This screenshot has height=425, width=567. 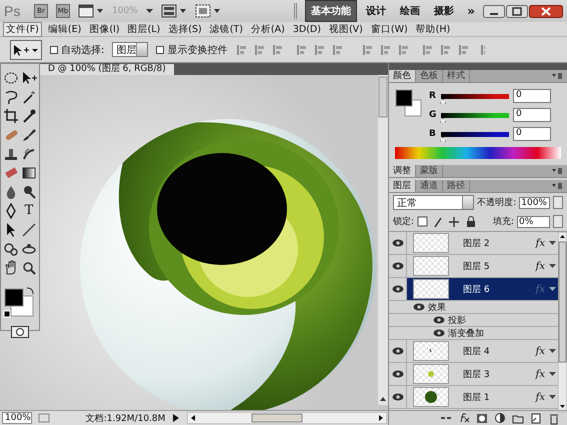 I want to click on menu-item: 文件(F), so click(x=22, y=29).